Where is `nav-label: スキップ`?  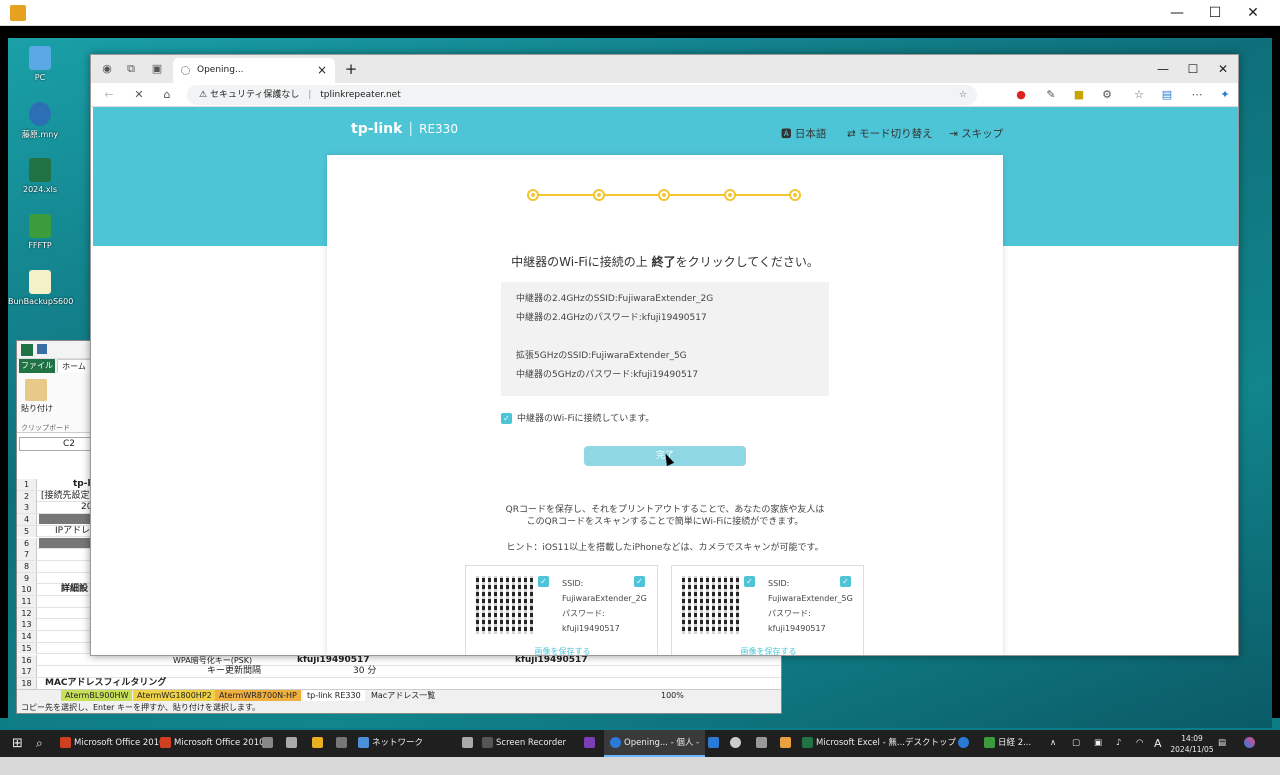
nav-label: スキップ is located at coordinates (982, 134).